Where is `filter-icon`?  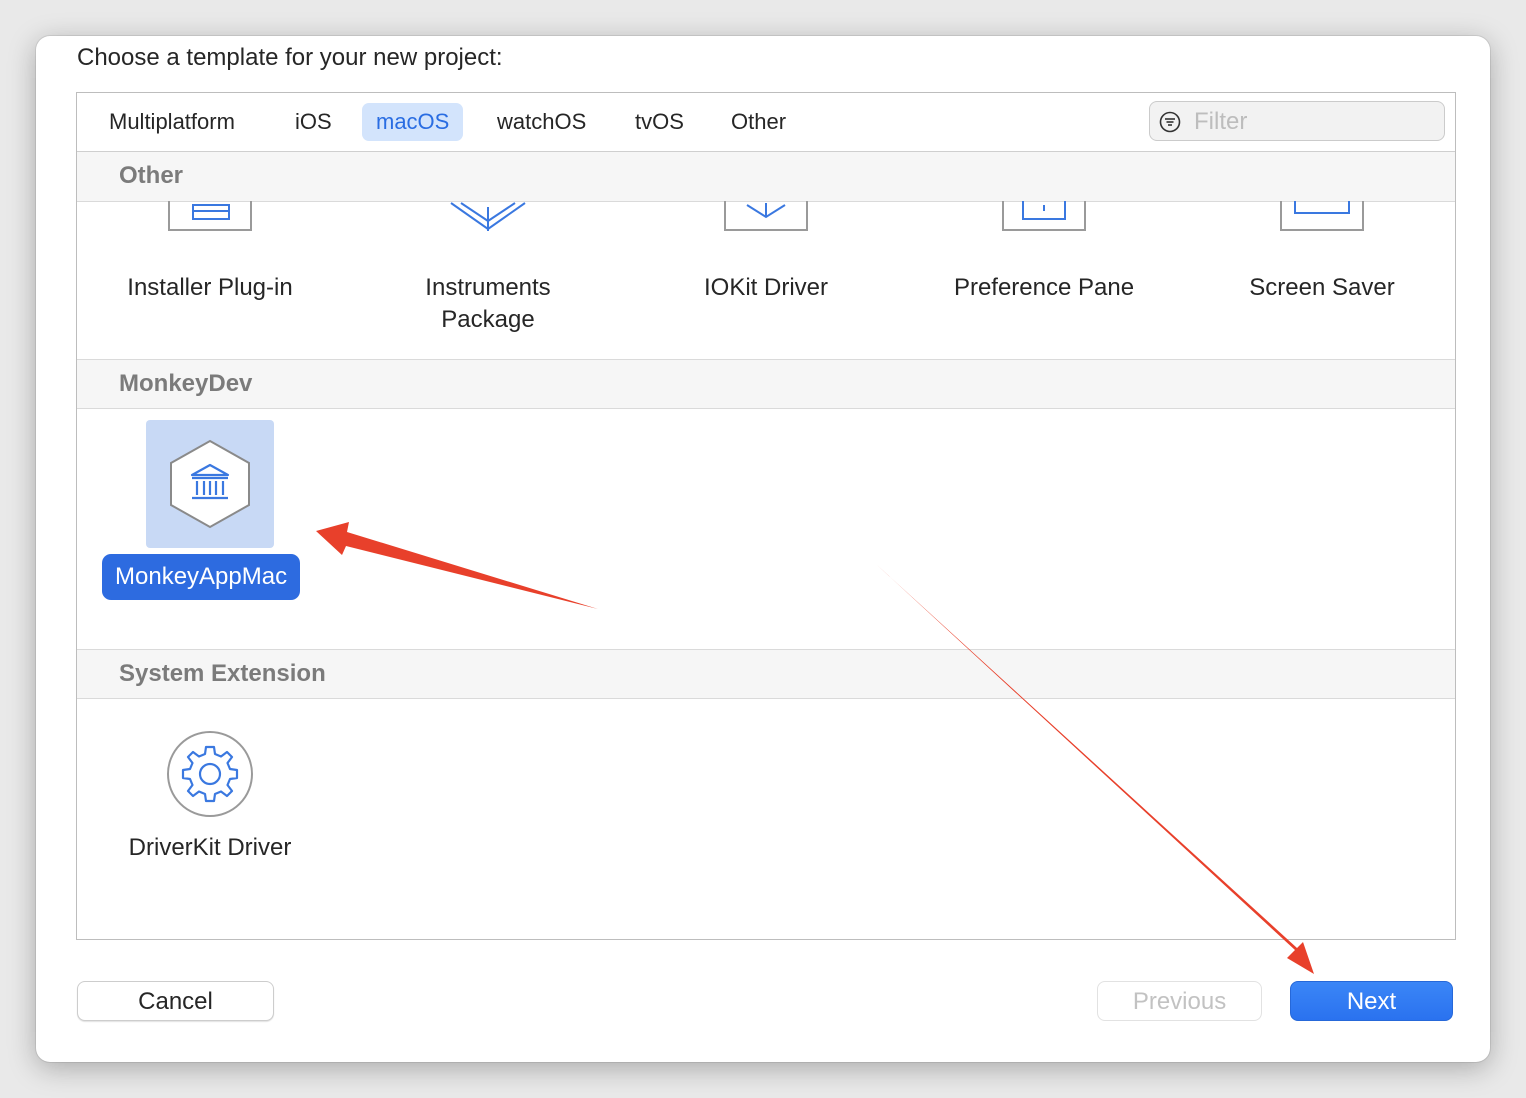
filter-icon is located at coordinates (1170, 122).